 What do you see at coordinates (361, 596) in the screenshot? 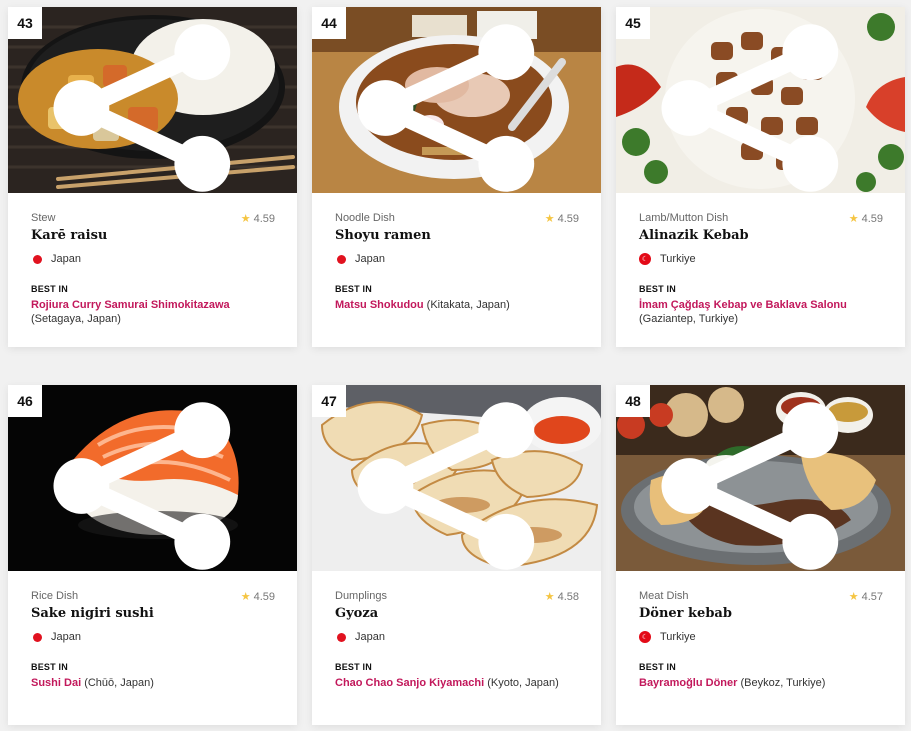
I see `dish-type: Dumplings` at bounding box center [361, 596].